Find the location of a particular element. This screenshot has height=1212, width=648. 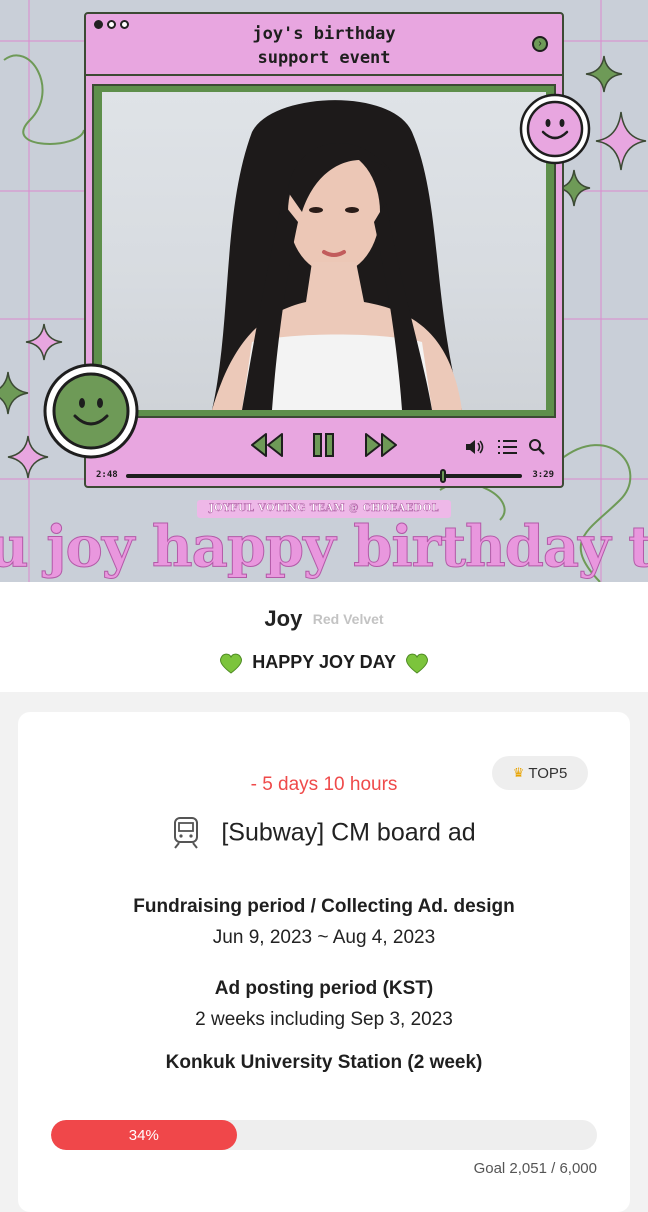

rank-badge: ♛ TOP5 is located at coordinates (540, 773).